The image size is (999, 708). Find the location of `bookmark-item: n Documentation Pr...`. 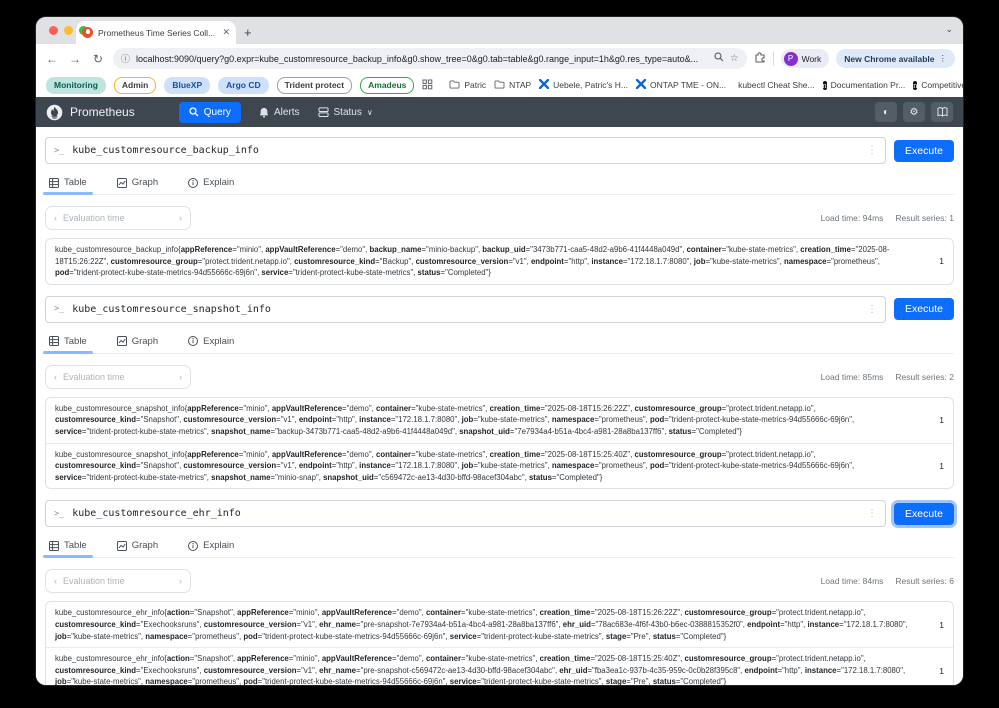

bookmark-item: n Documentation Pr... is located at coordinates (863, 85).